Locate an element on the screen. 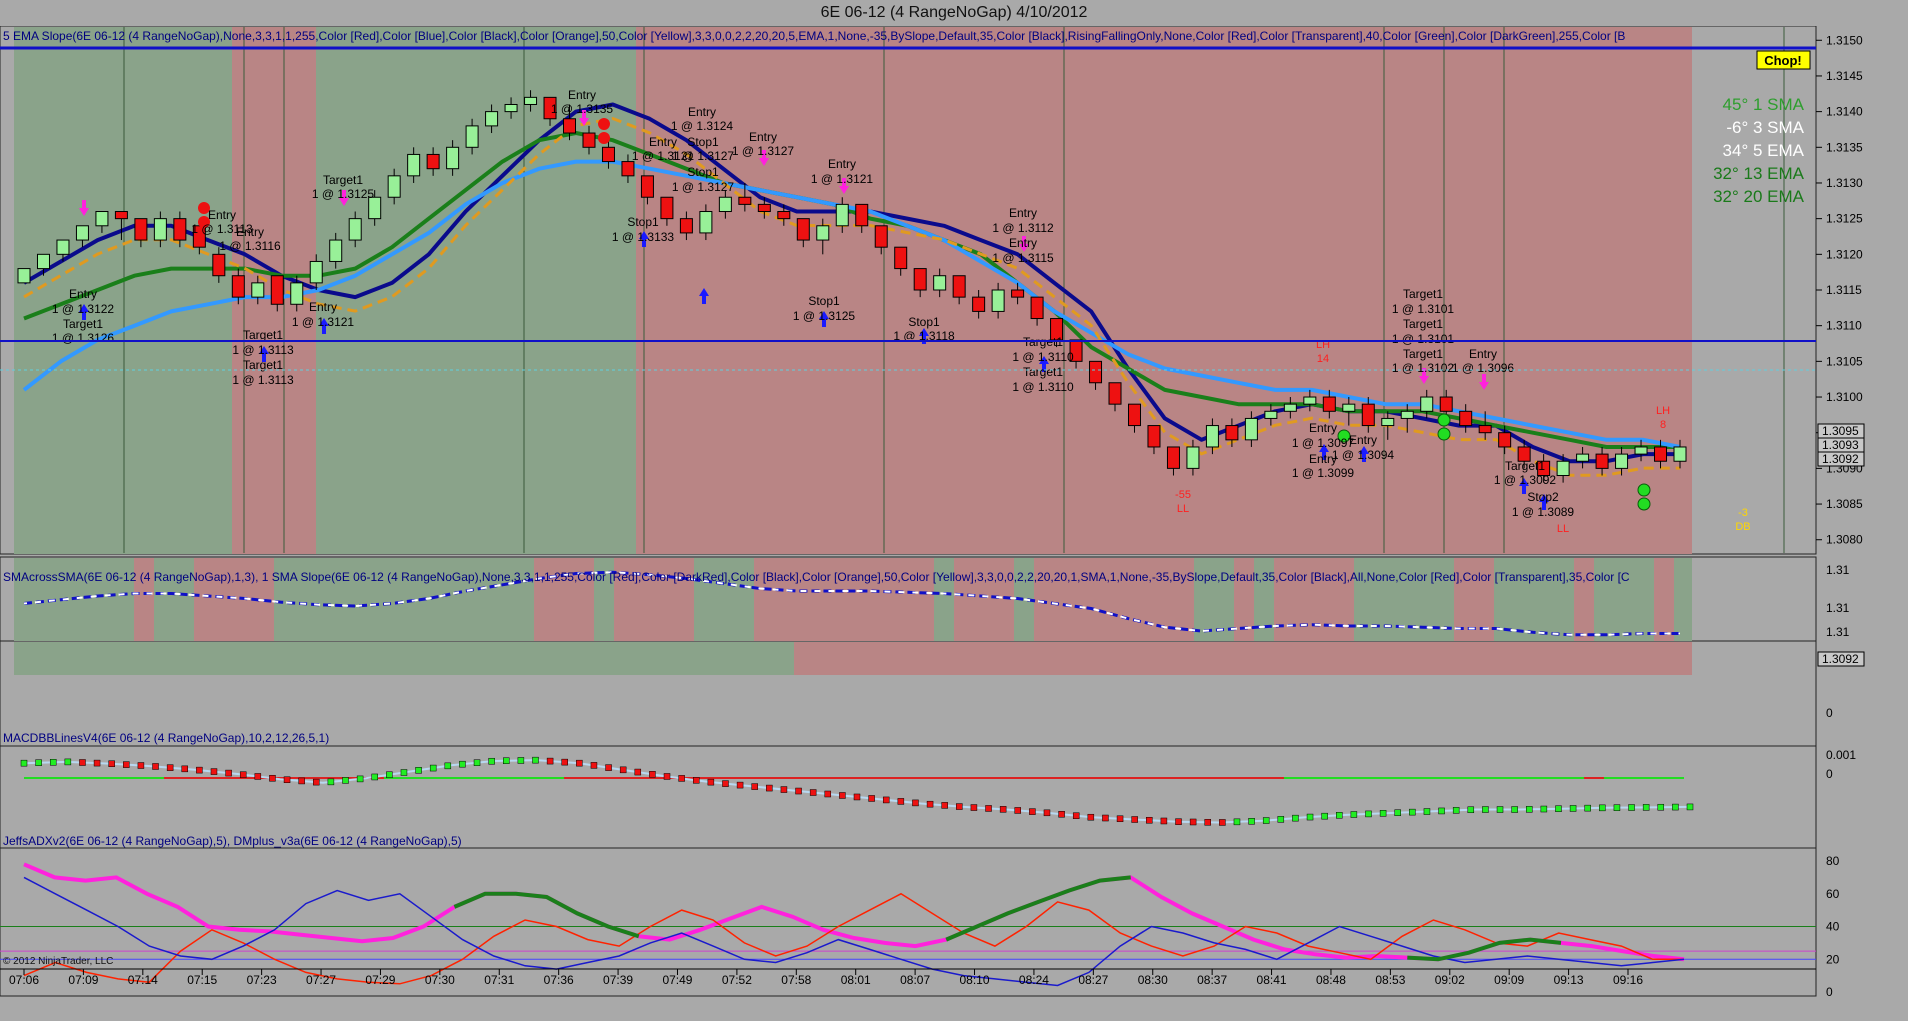  trade-label: 1 @ 1.3116 is located at coordinates (250, 246).